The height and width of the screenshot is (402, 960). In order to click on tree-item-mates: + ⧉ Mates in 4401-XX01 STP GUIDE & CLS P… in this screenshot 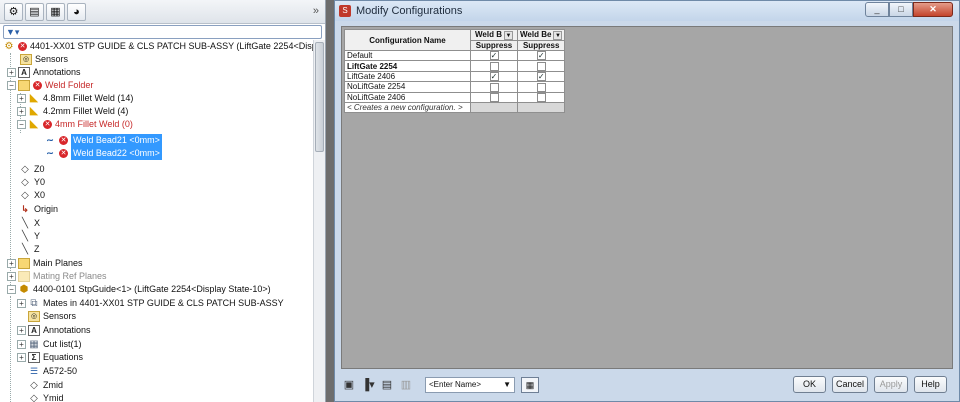, I will do `click(150, 303)`.